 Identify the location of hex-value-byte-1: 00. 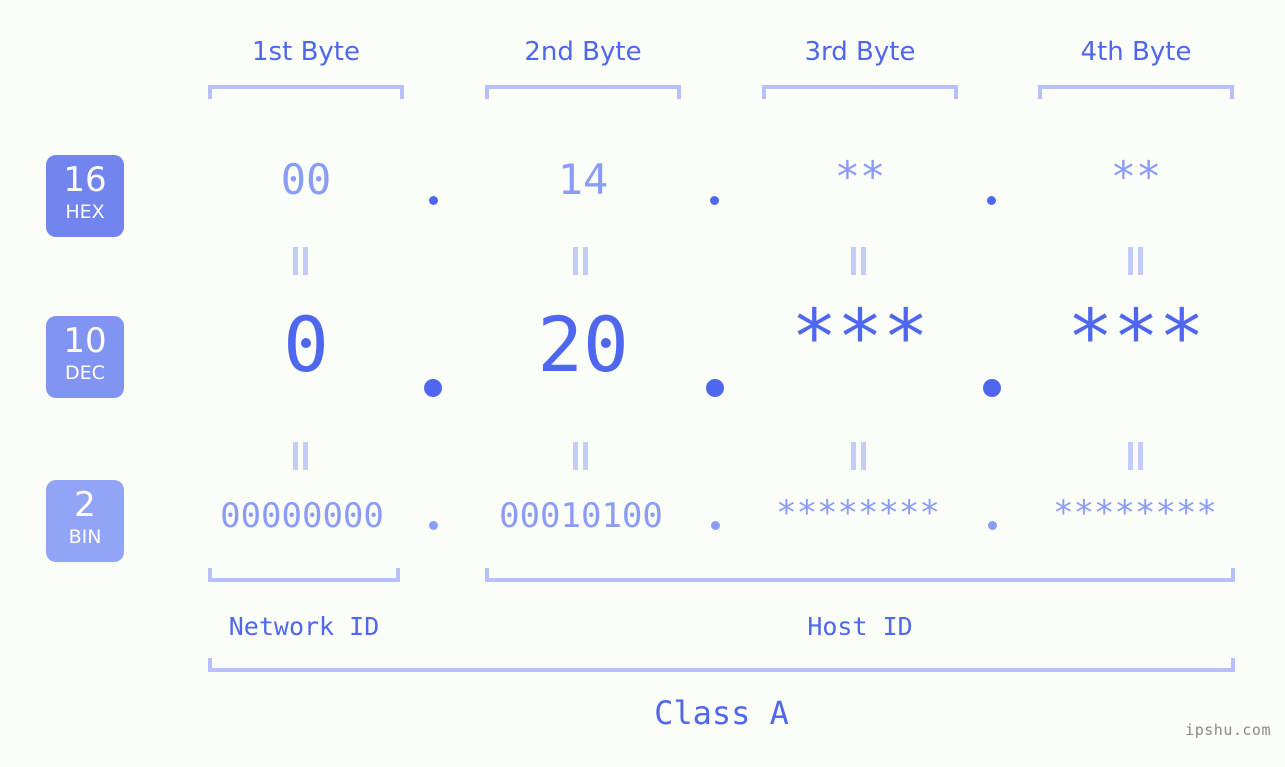
(306, 179).